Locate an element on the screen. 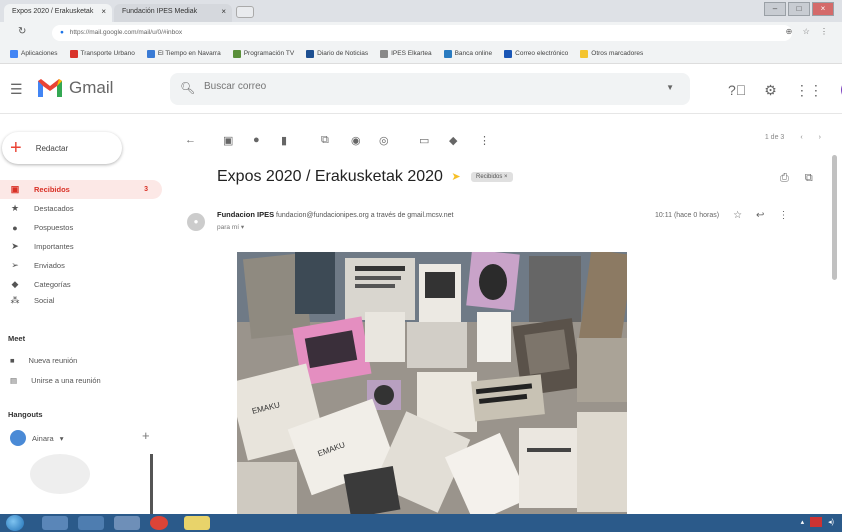 The height and width of the screenshot is (532, 842). back-arrow-icon: ← is located at coordinates (190, 140).